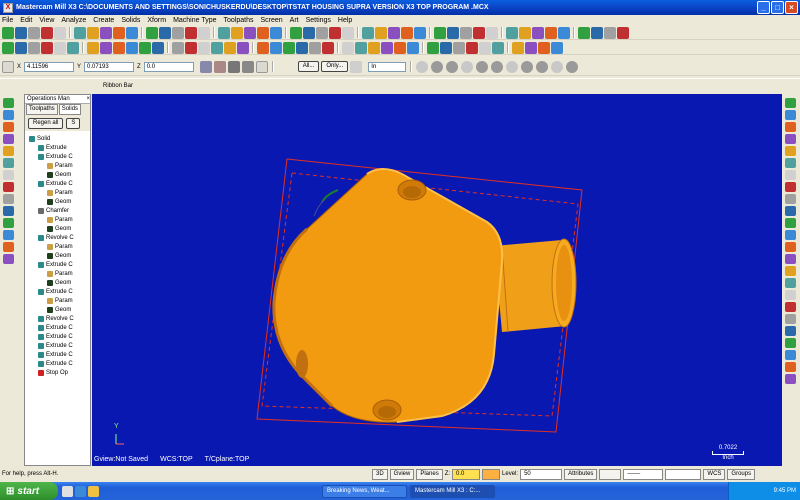  I want to click on view-tool-13-icon, so click(8, 247).